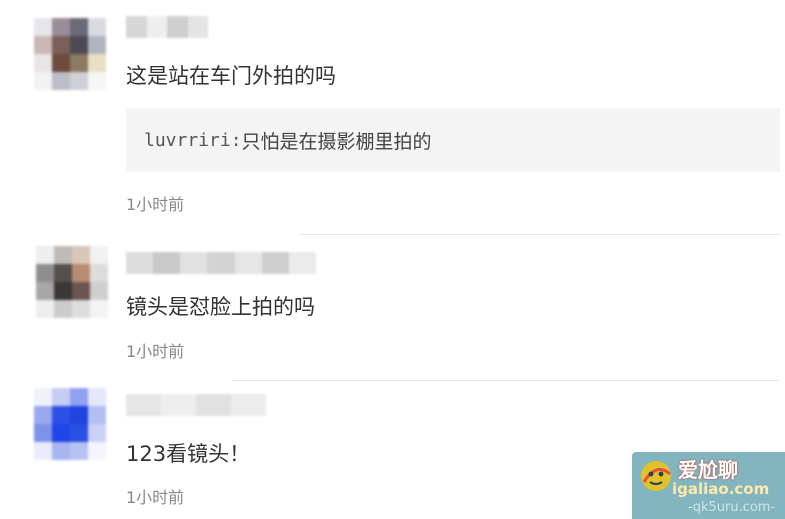 Image resolution: width=785 pixels, height=519 pixels. I want to click on watermark-url-secondary: -qk5uru.com-, so click(732, 507).